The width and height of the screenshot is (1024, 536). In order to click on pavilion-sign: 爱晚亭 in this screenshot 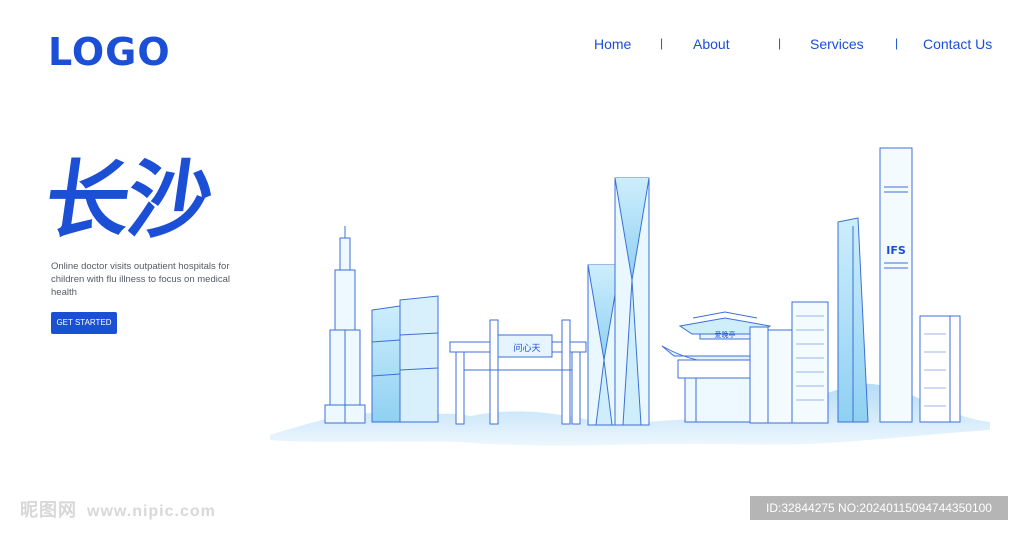, I will do `click(725, 334)`.